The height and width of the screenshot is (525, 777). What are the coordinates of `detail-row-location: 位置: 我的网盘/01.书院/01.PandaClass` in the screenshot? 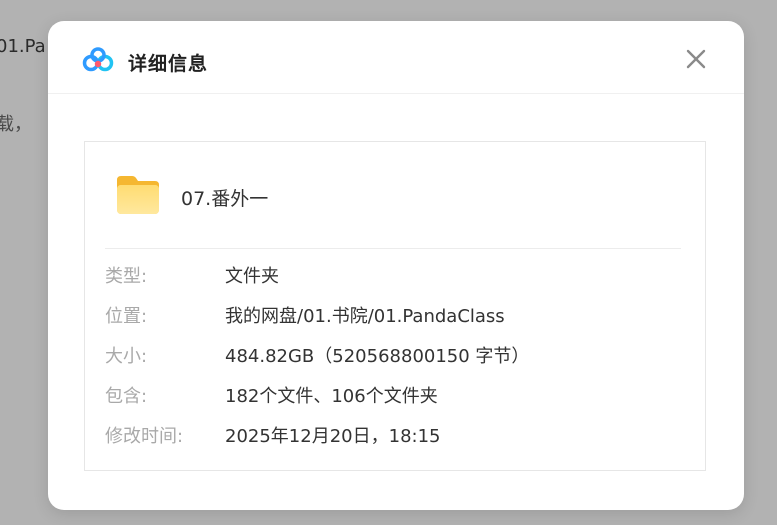 It's located at (305, 315).